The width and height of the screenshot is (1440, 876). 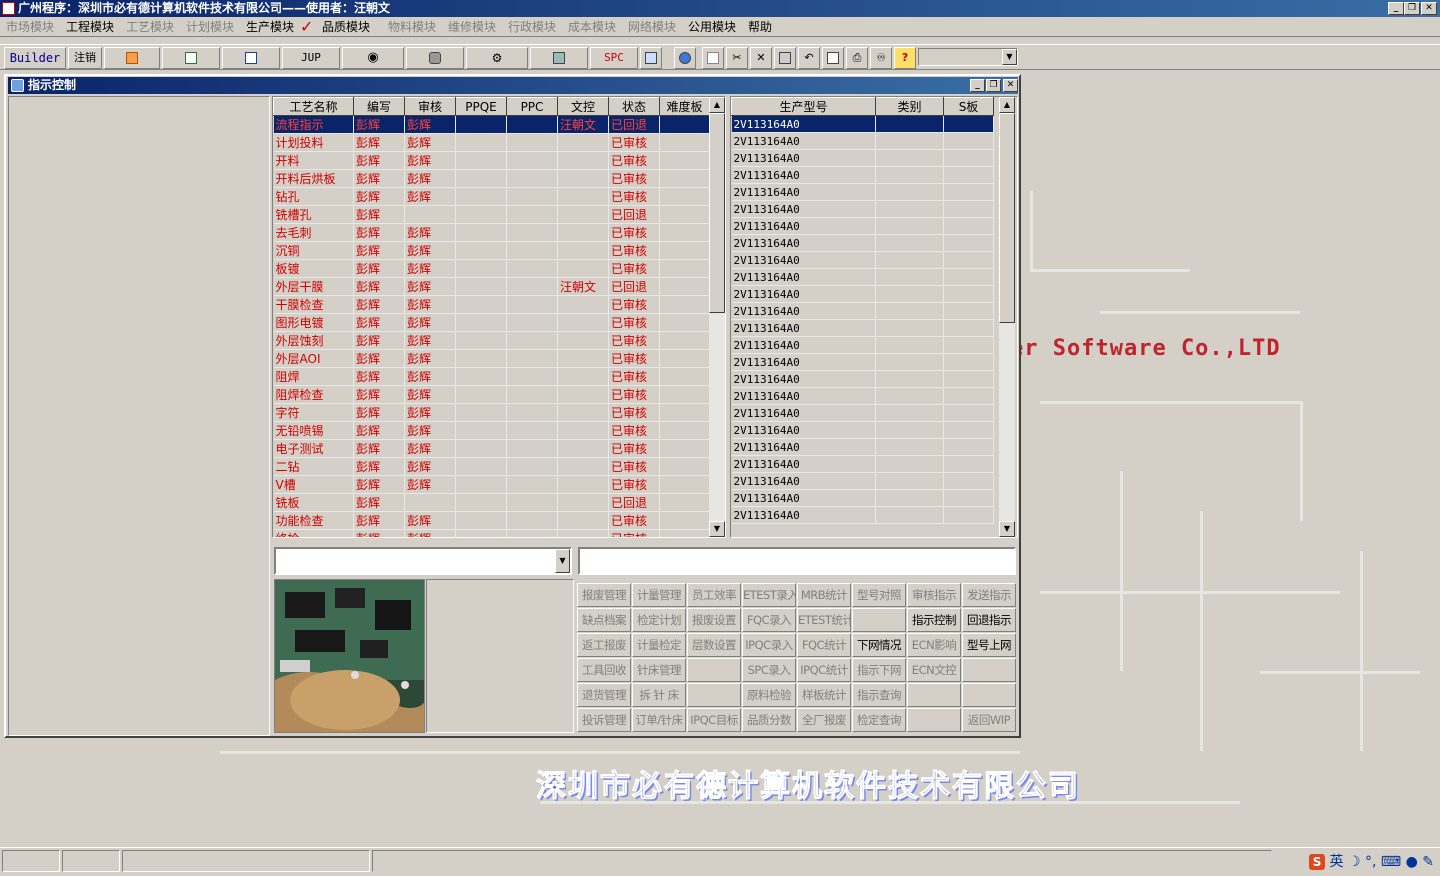 I want to click on function-button: 报废设置, so click(x=714, y=620).